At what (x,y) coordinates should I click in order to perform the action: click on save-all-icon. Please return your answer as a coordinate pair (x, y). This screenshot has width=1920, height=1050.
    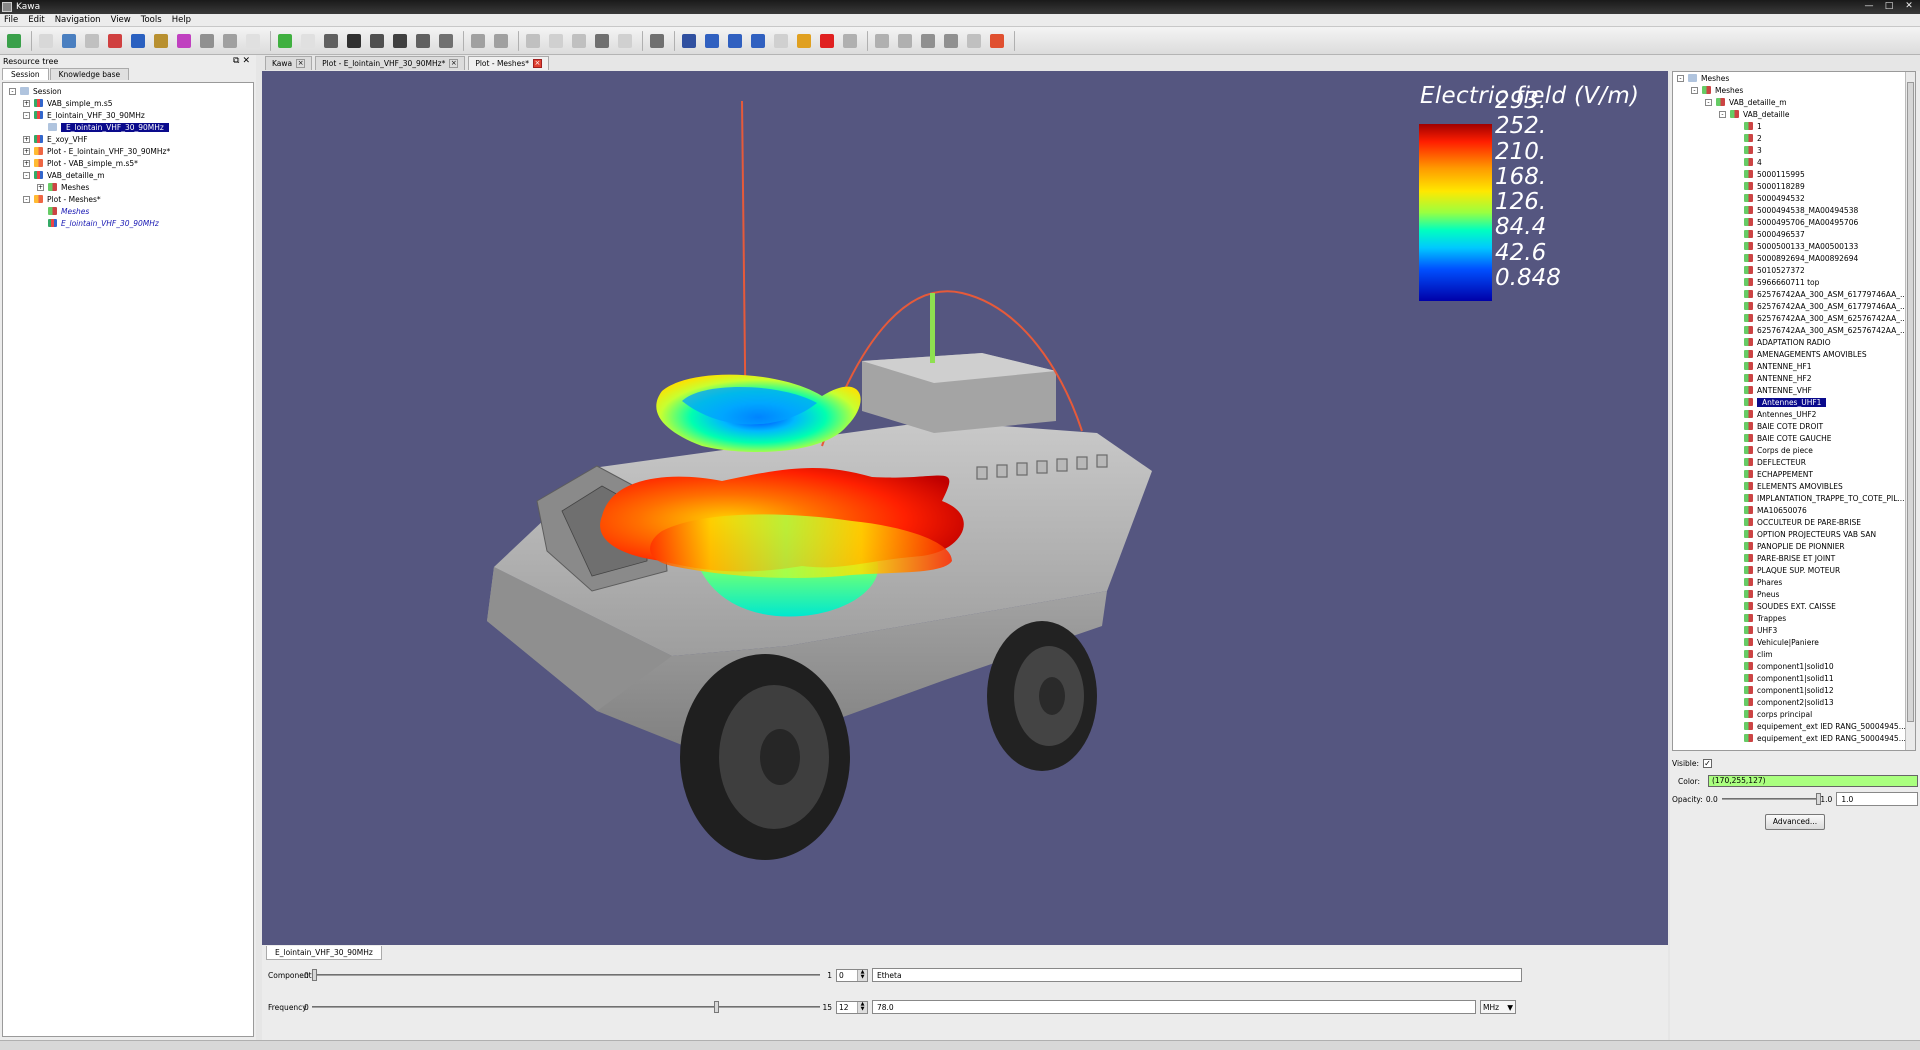
    Looking at the image, I should click on (400, 41).